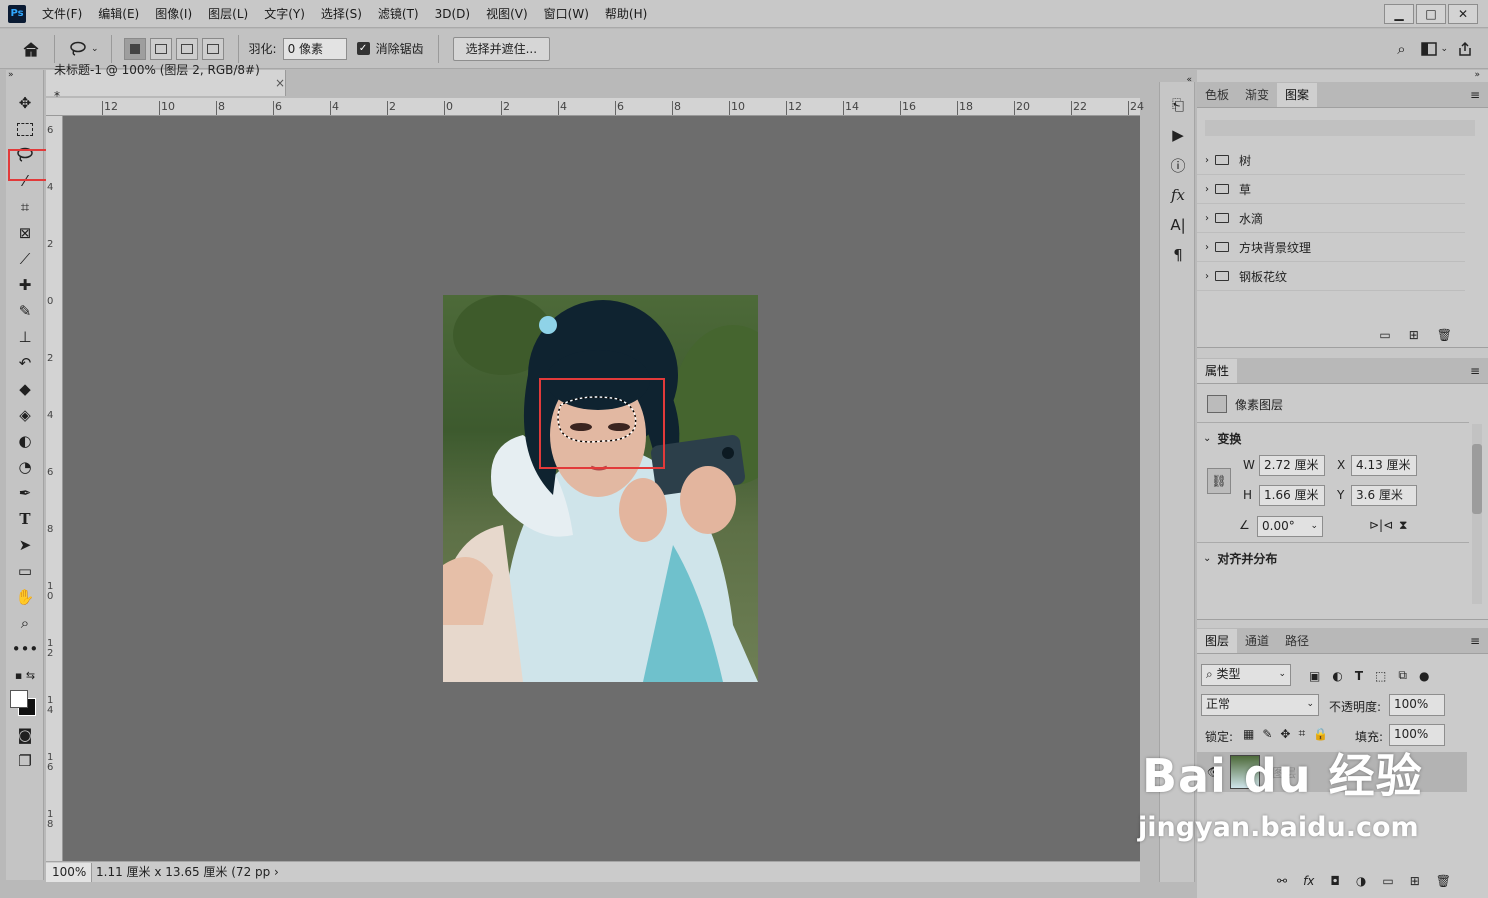 Image resolution: width=1488 pixels, height=898 pixels. I want to click on new-pattern-icon: ⊞, so click(1414, 335).